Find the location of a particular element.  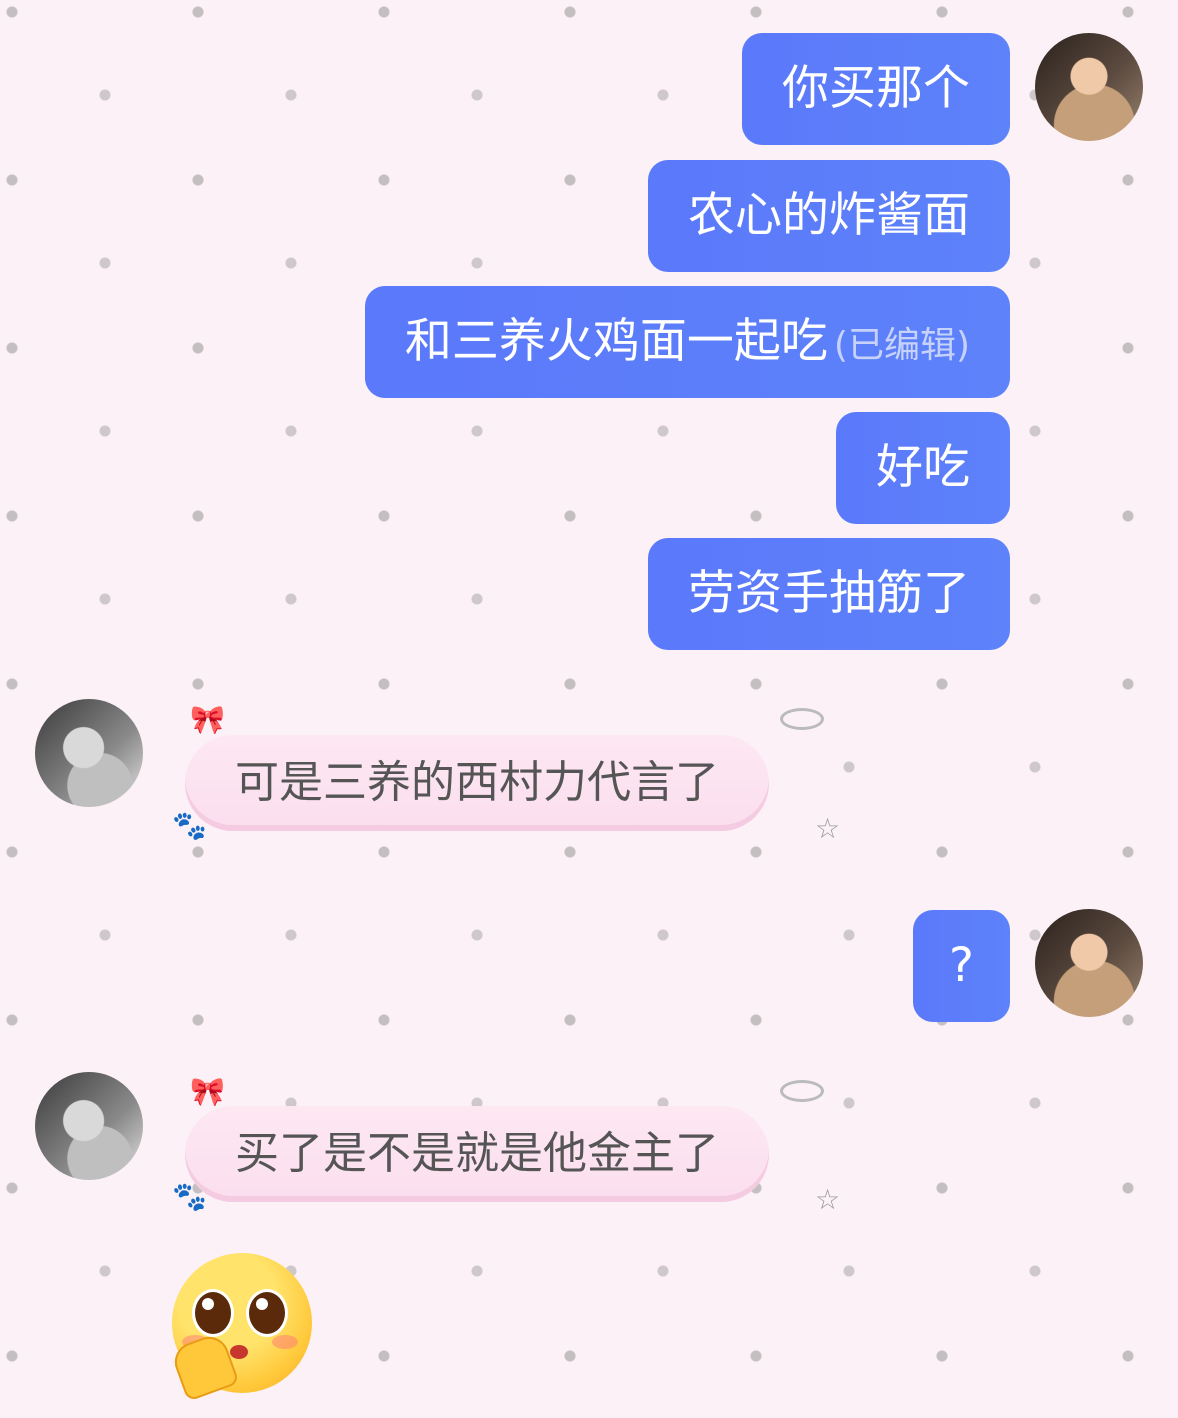

message-text: 好吃 is located at coordinates (923, 467).